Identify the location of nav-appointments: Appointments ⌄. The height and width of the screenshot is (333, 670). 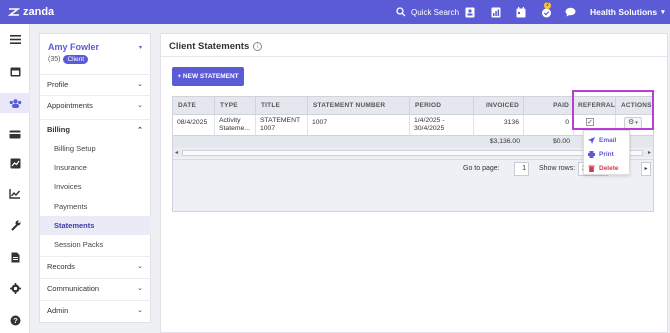
(95, 104).